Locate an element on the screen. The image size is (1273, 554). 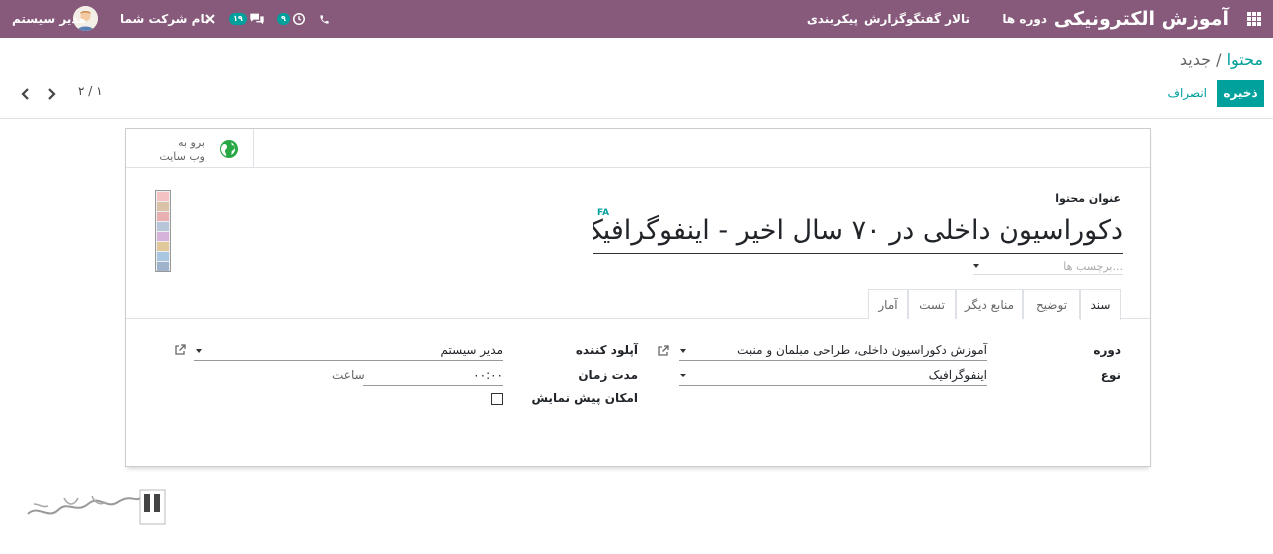
clock-icon is located at coordinates (298, 19).